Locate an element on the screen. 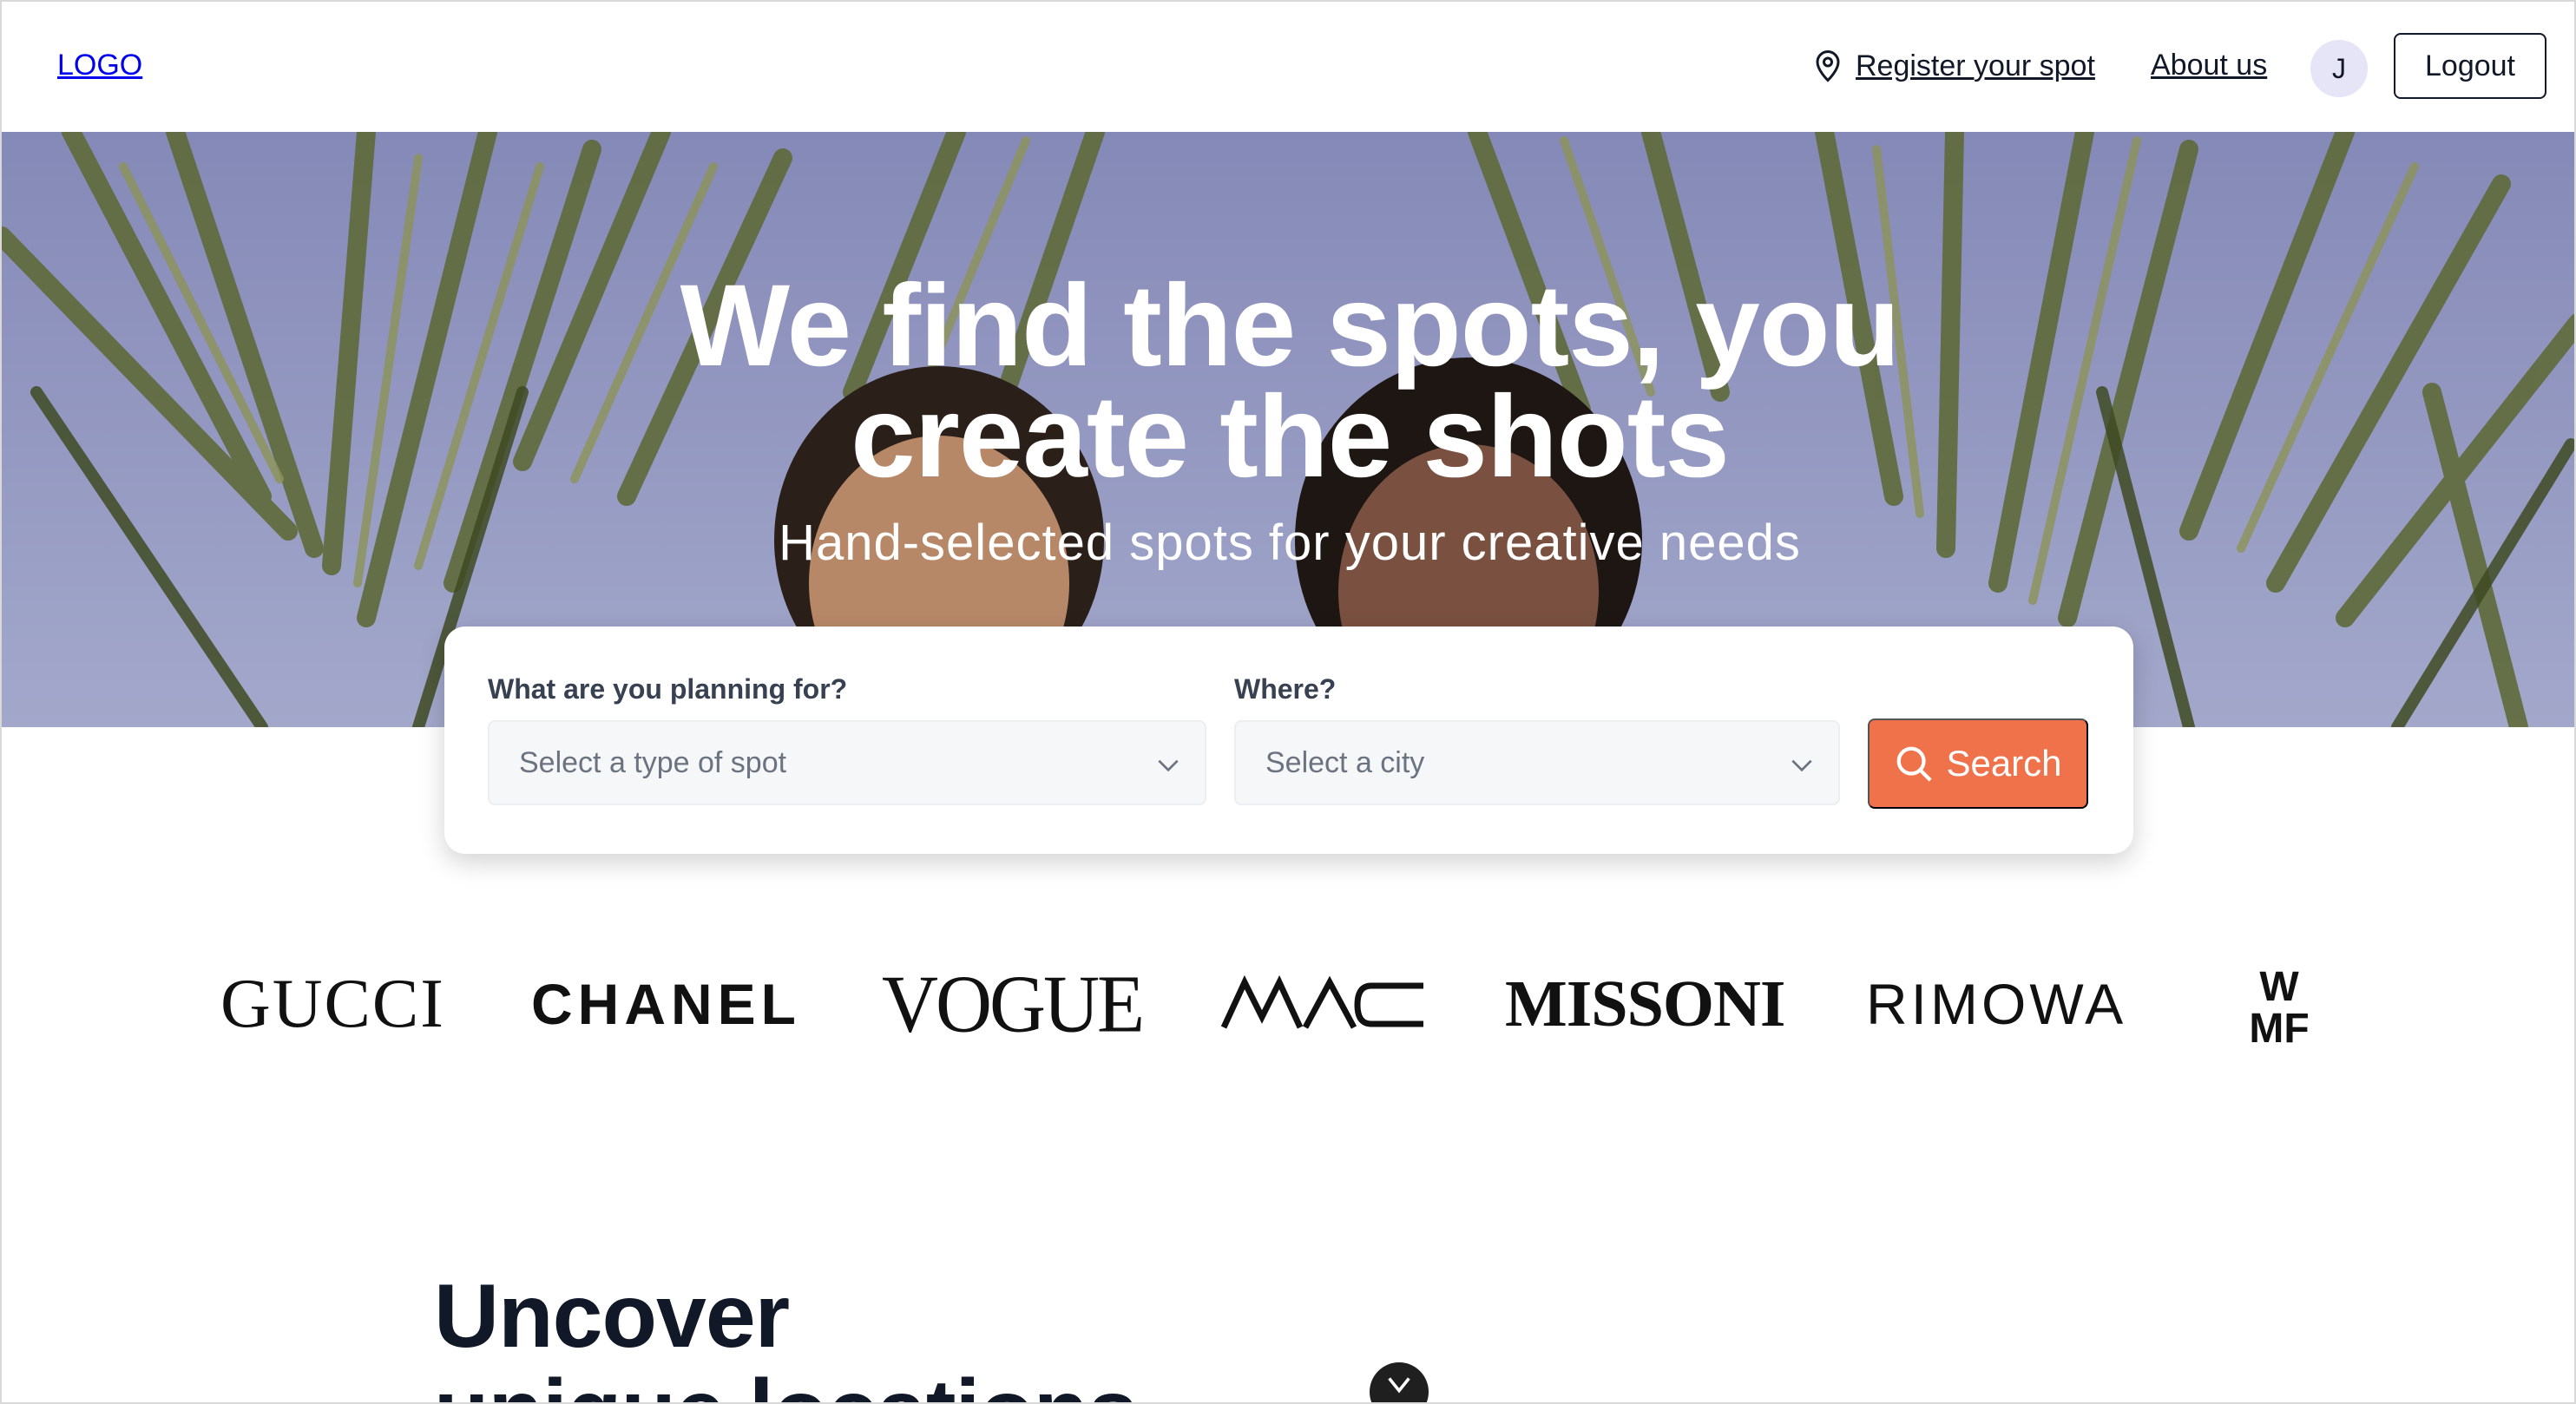  wmf-logo-mark: W MF is located at coordinates (2279, 1005).